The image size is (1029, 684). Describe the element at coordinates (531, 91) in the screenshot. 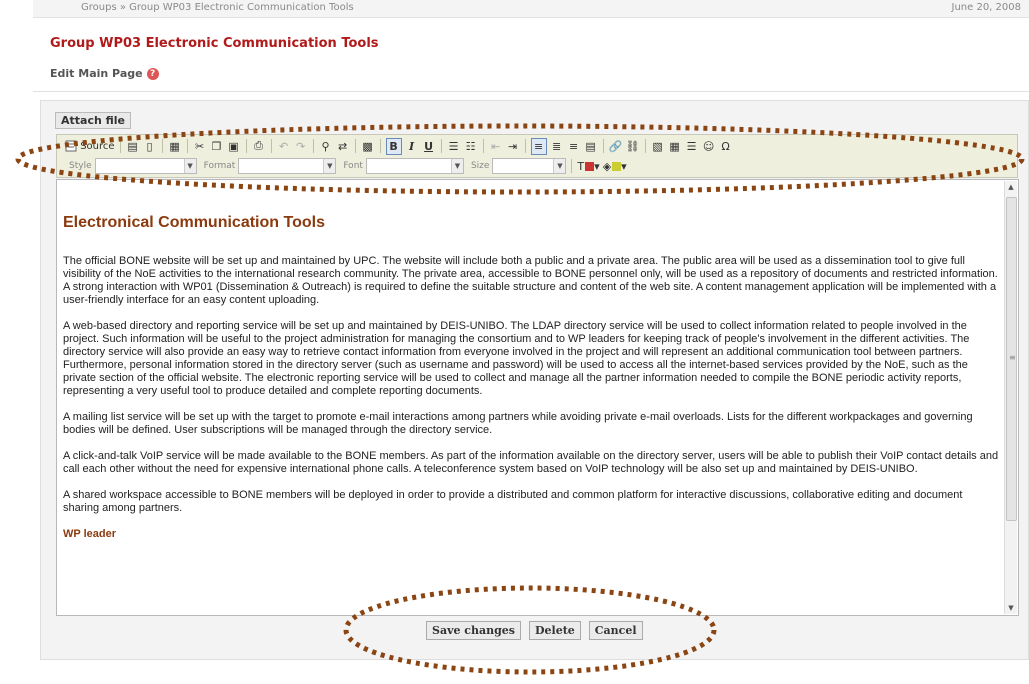

I see `divider` at that location.